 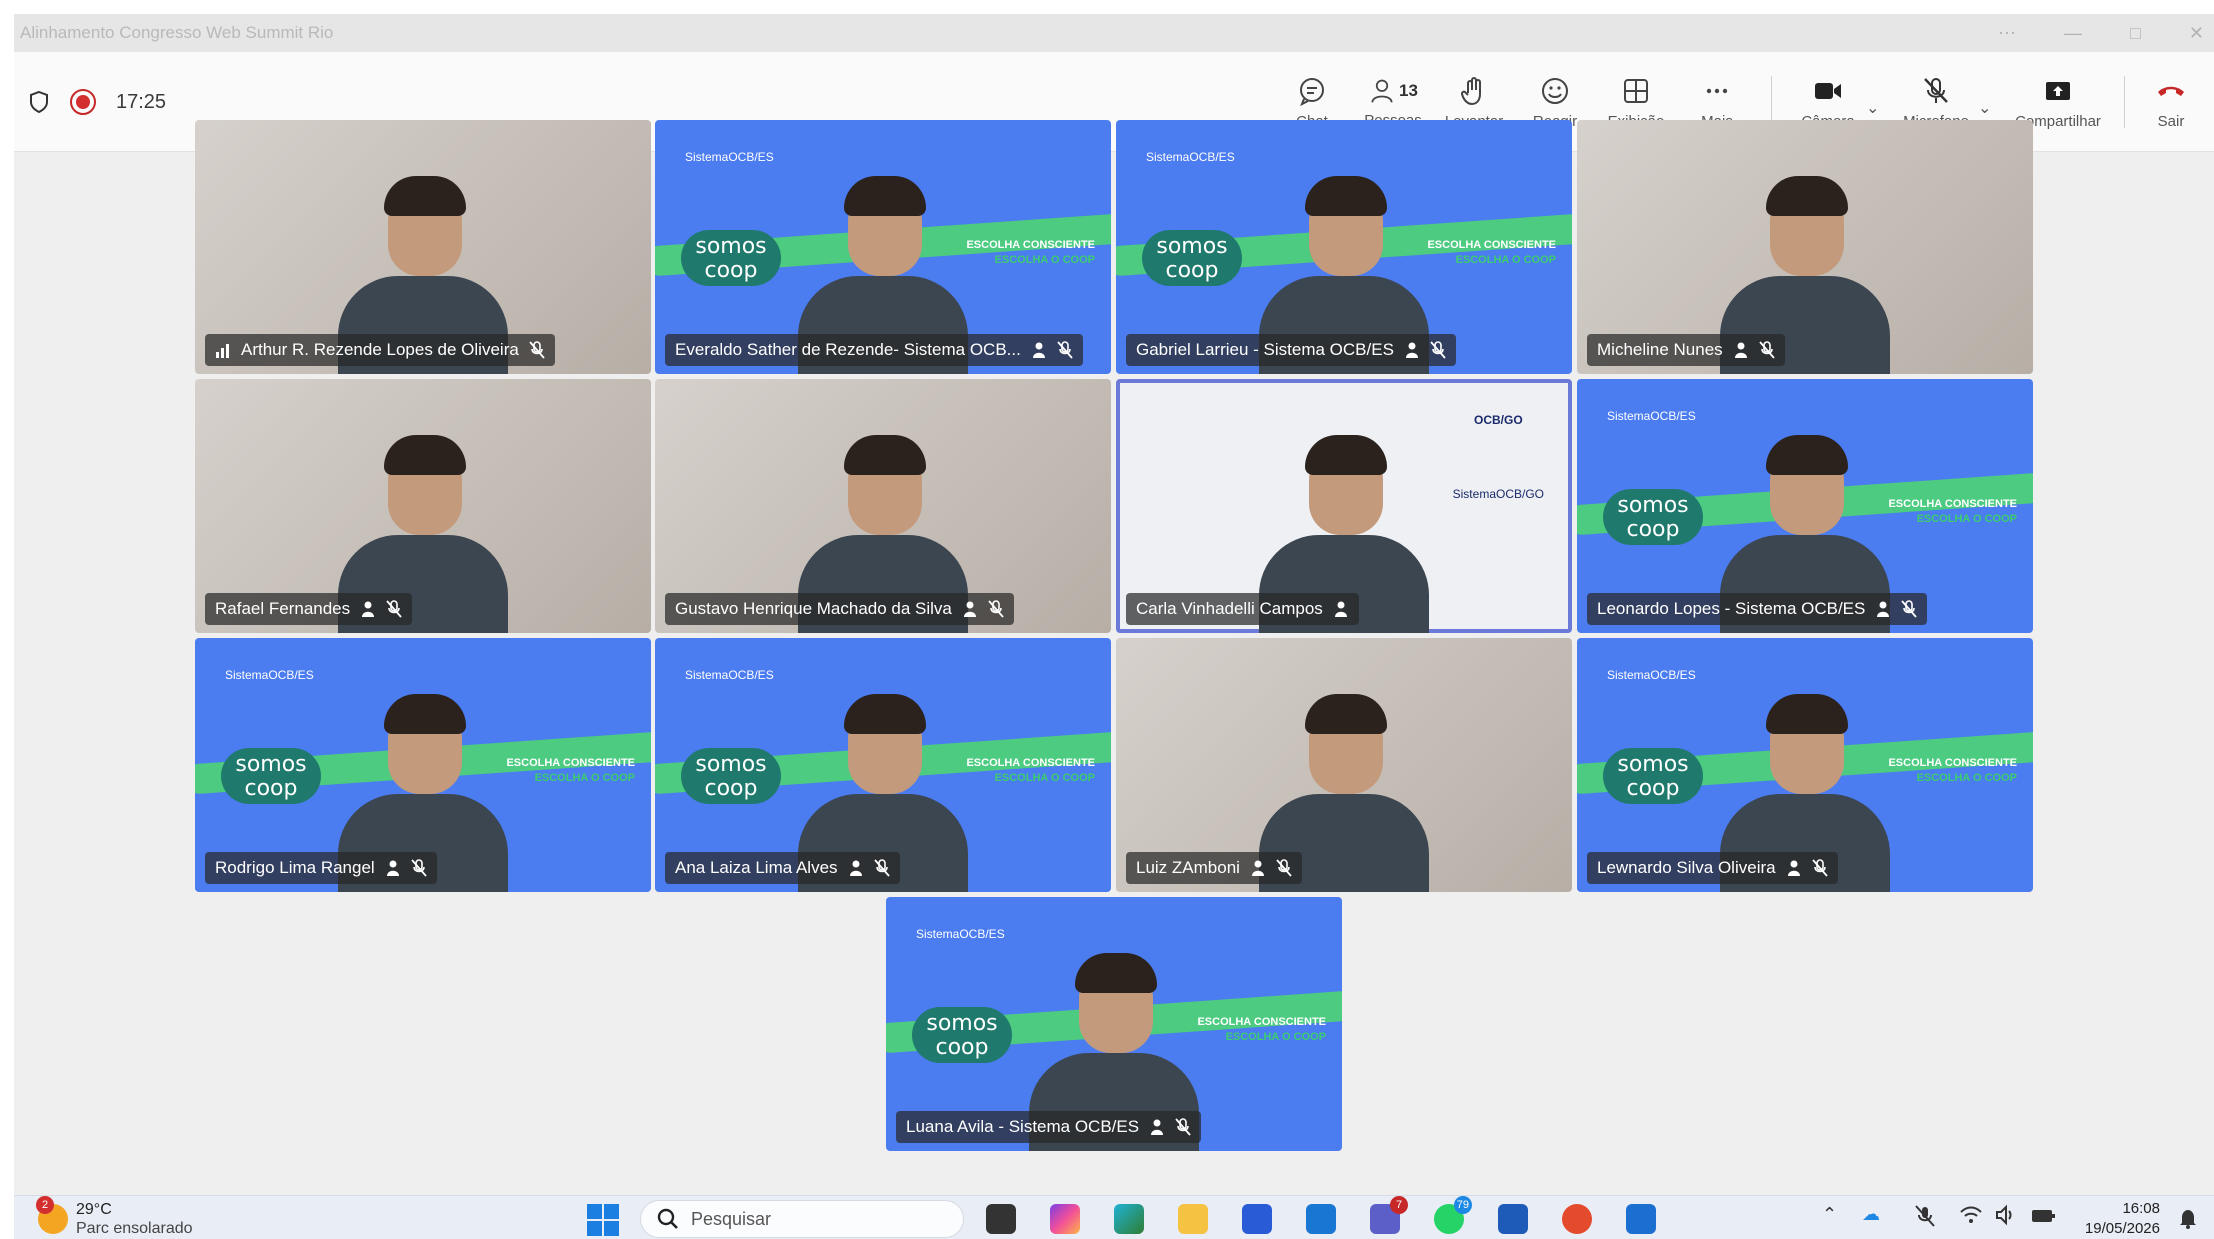 What do you see at coordinates (2171, 102) in the screenshot?
I see `leave-button: Sair` at bounding box center [2171, 102].